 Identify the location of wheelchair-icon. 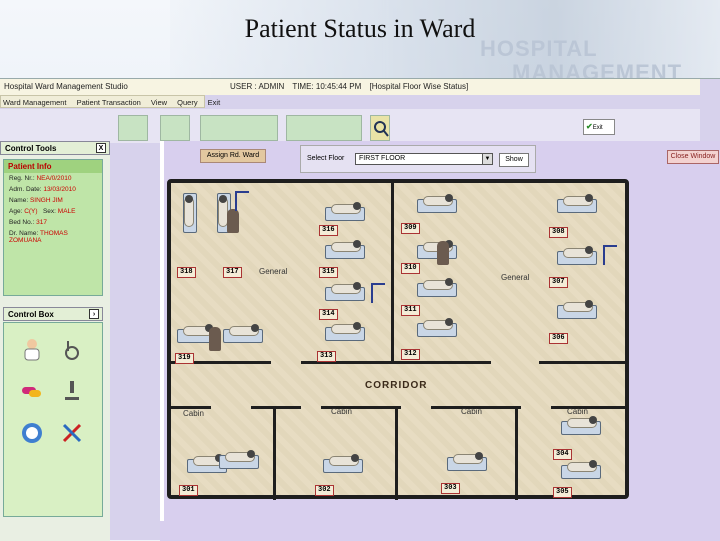
(72, 349).